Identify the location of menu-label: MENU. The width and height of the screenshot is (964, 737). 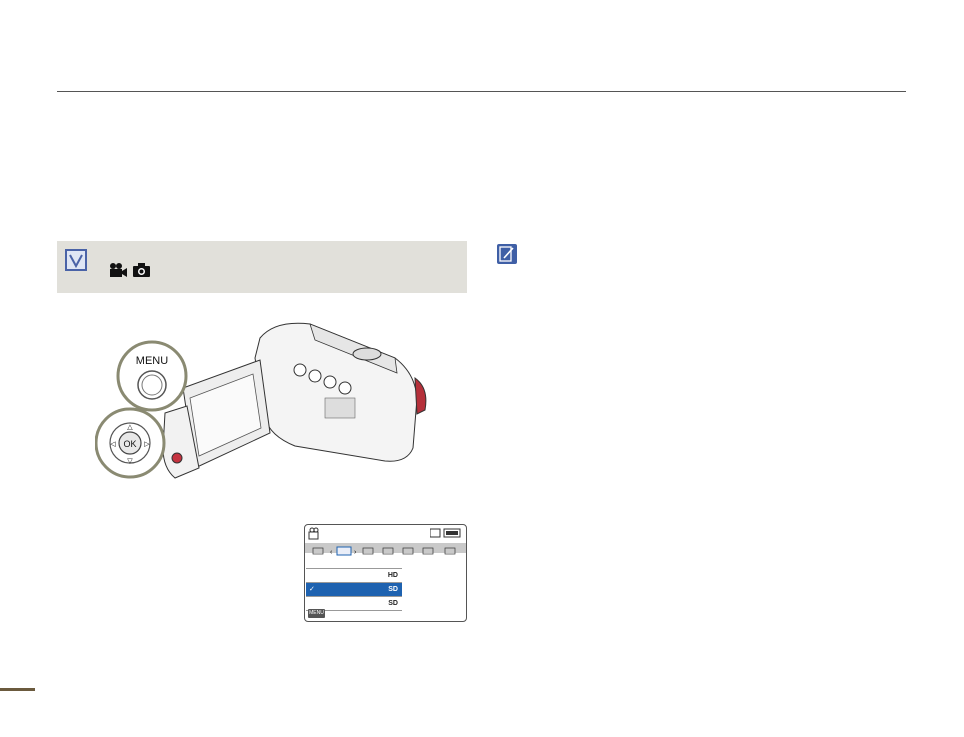
(152, 361).